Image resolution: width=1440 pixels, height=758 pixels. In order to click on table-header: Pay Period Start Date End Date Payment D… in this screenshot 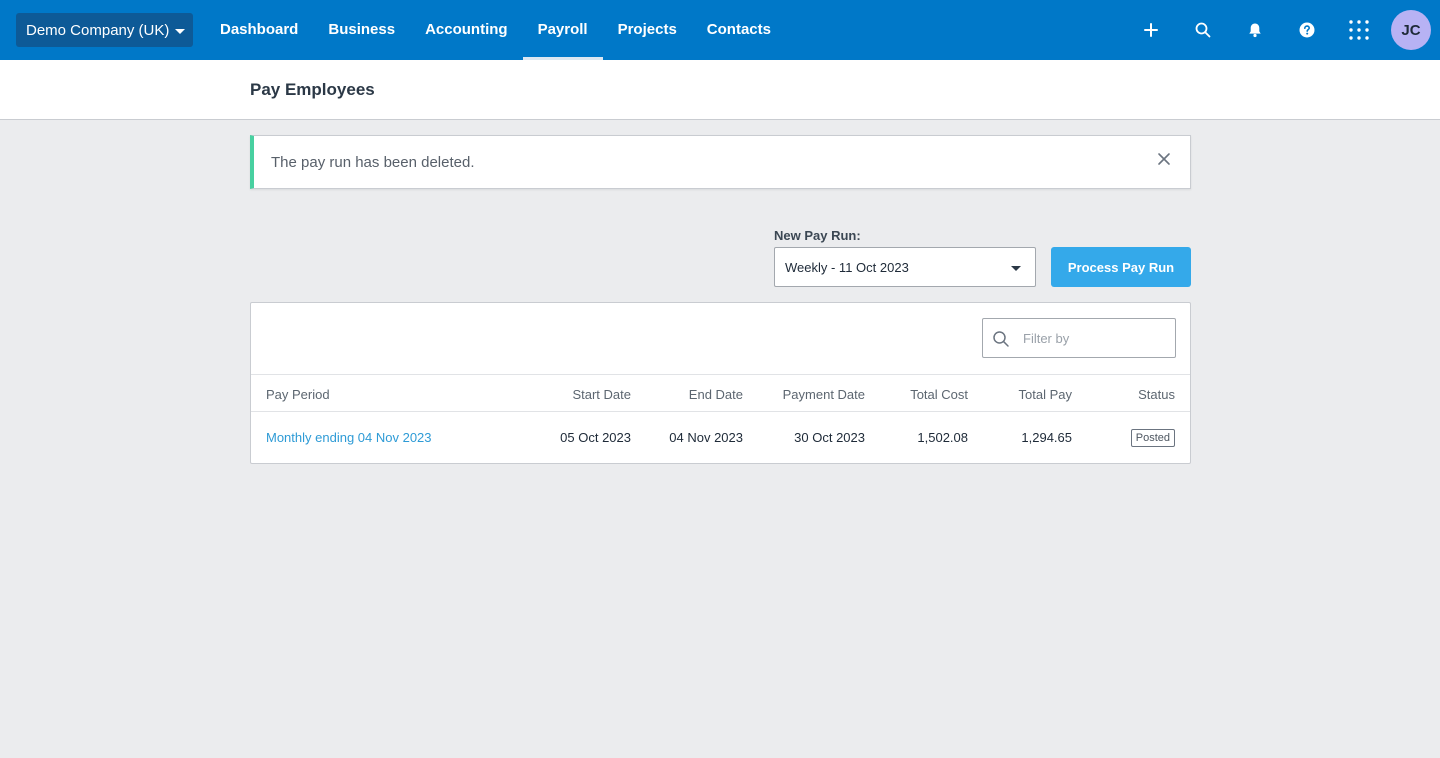, I will do `click(720, 393)`.